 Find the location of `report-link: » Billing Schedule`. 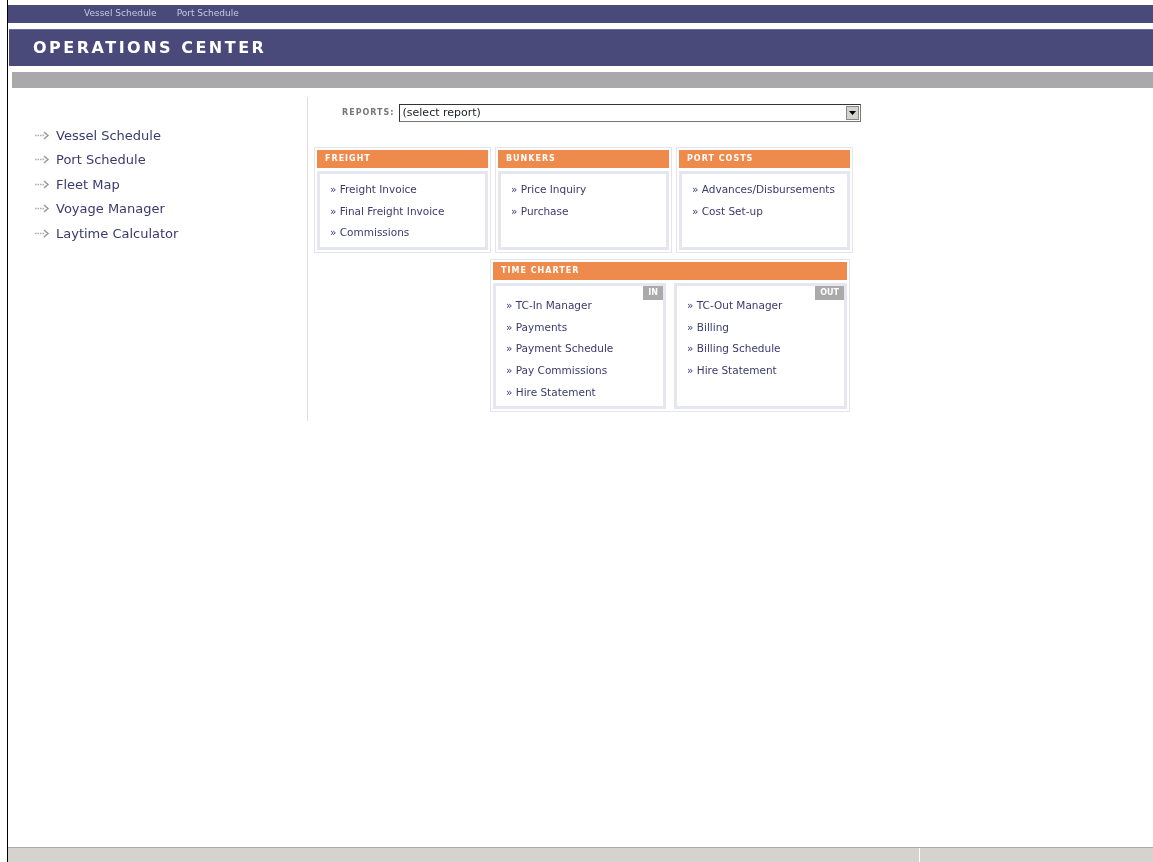

report-link: » Billing Schedule is located at coordinates (760, 352).